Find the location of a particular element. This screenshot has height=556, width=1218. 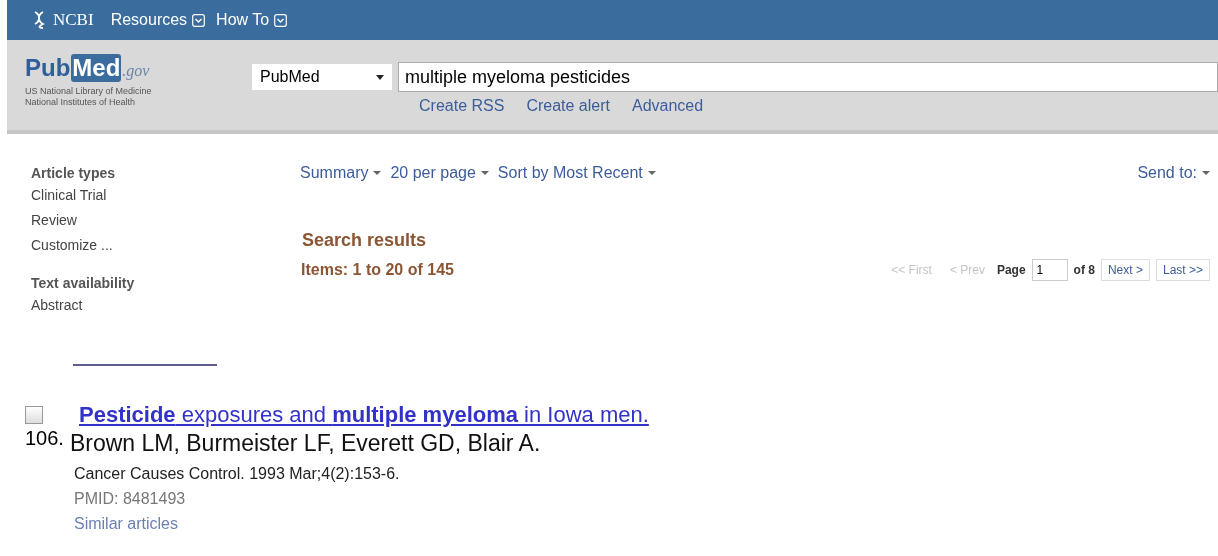

dna-icon is located at coordinates (39, 20).